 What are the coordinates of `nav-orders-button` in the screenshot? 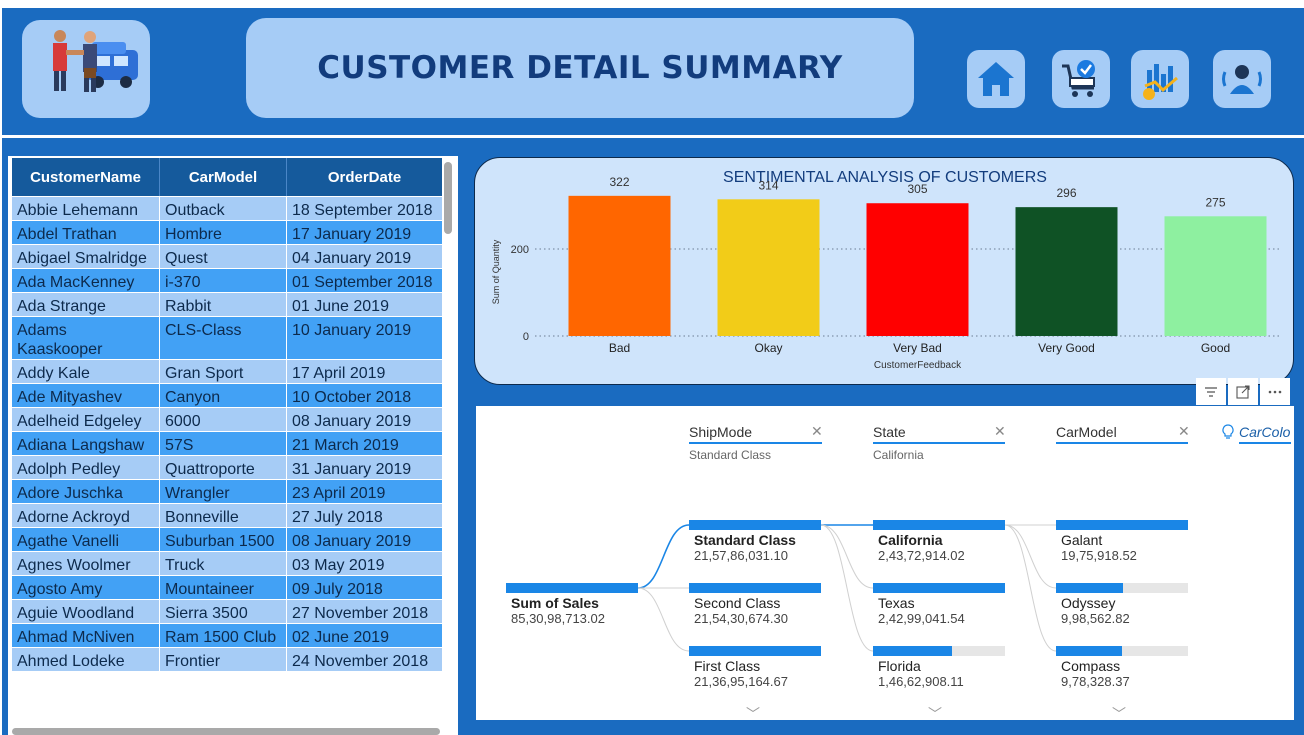 It's located at (1081, 79).